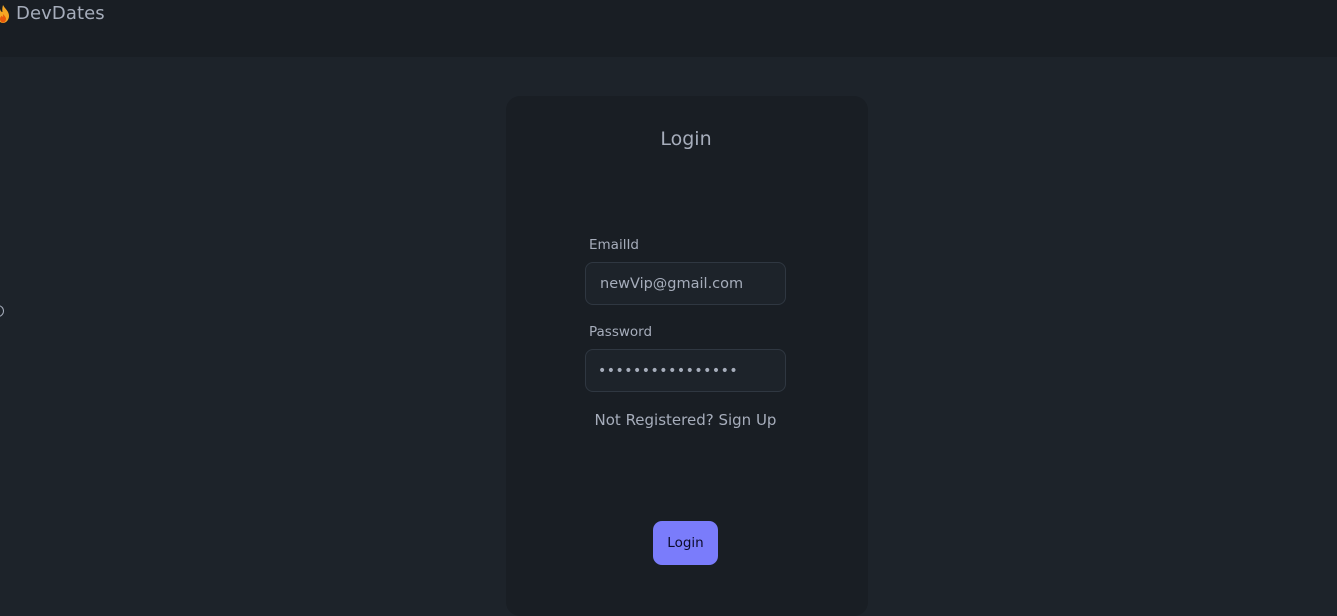 The height and width of the screenshot is (616, 1337). Describe the element at coordinates (668, 28) in the screenshot. I see `navbar: DevDates` at that location.